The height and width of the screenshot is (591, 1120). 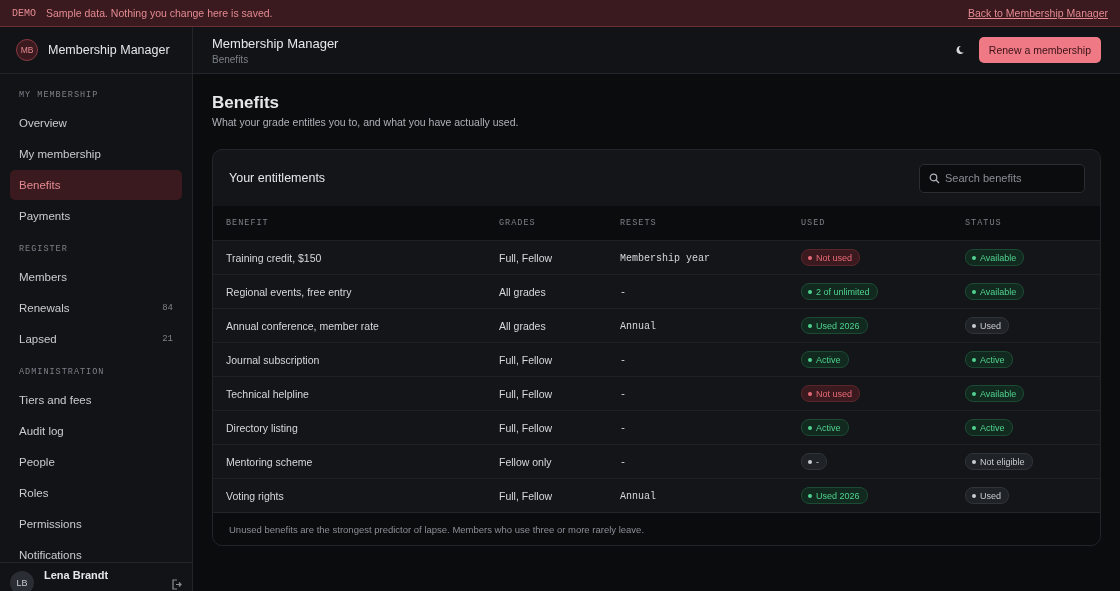 What do you see at coordinates (274, 257) in the screenshot?
I see `table-cell: Training credit, $150` at bounding box center [274, 257].